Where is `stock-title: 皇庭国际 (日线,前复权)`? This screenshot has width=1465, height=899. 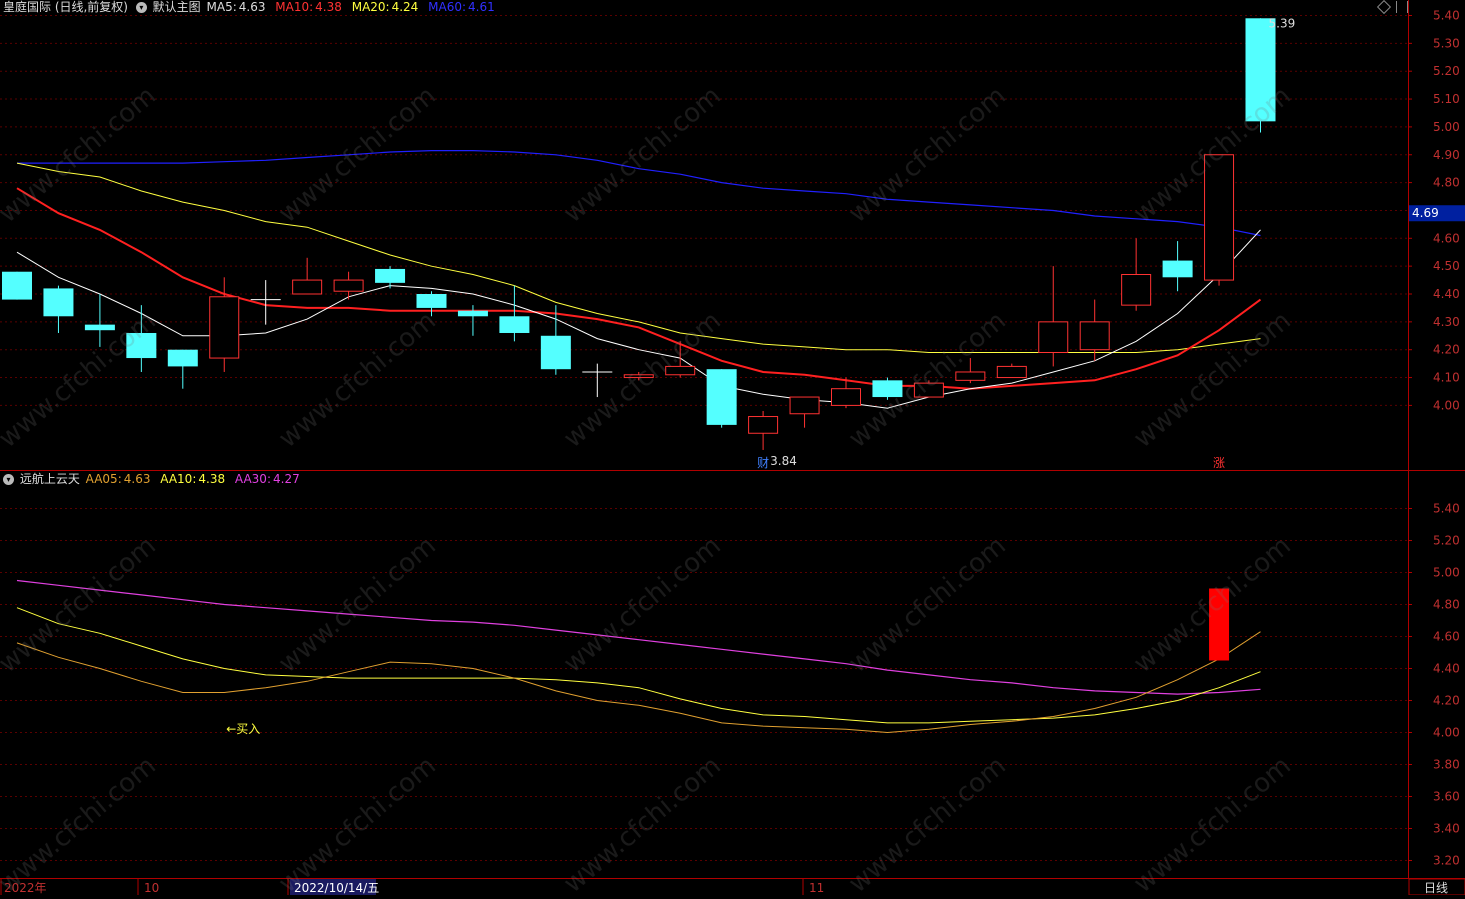 stock-title: 皇庭国际 (日线,前复权) is located at coordinates (65, 7).